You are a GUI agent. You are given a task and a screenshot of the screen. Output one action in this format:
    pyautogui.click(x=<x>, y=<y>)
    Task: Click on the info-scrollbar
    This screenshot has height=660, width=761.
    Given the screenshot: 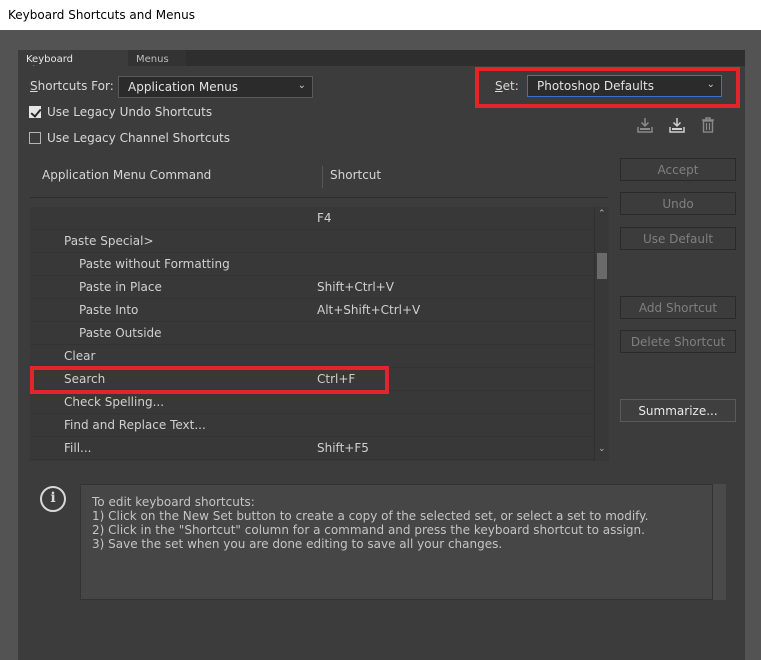 What is the action you would take?
    pyautogui.click(x=719, y=542)
    